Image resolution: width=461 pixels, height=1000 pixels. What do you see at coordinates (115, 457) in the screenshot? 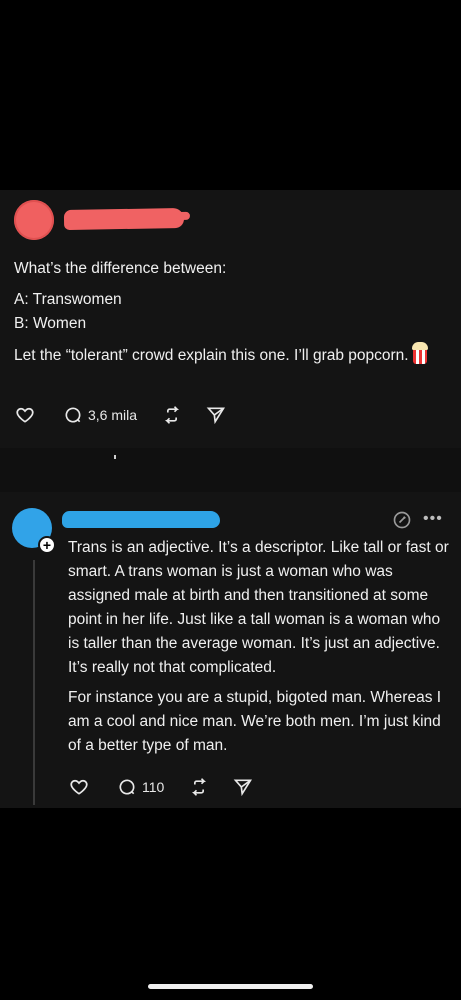
I see `separator-mark` at bounding box center [115, 457].